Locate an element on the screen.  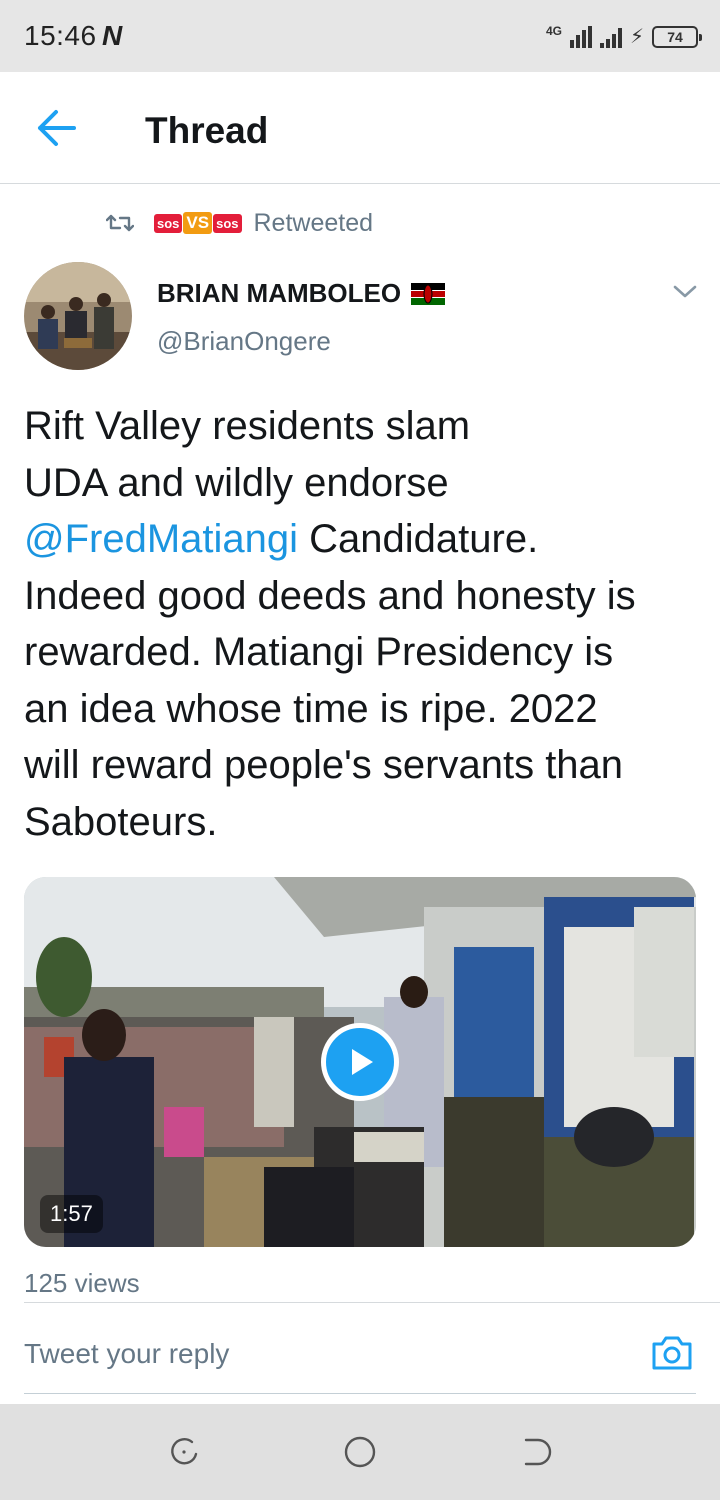
status-indicators: 4G ⚡ 74 is located at coordinates (623, 35).